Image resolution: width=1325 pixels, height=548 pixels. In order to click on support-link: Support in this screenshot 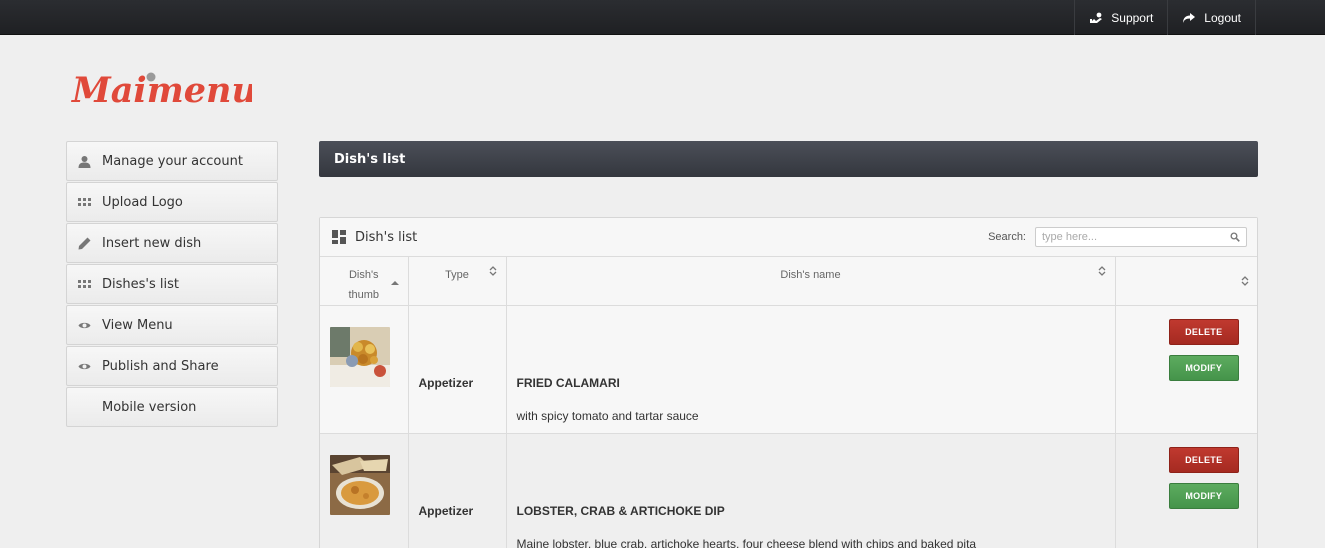, I will do `click(1120, 17)`.